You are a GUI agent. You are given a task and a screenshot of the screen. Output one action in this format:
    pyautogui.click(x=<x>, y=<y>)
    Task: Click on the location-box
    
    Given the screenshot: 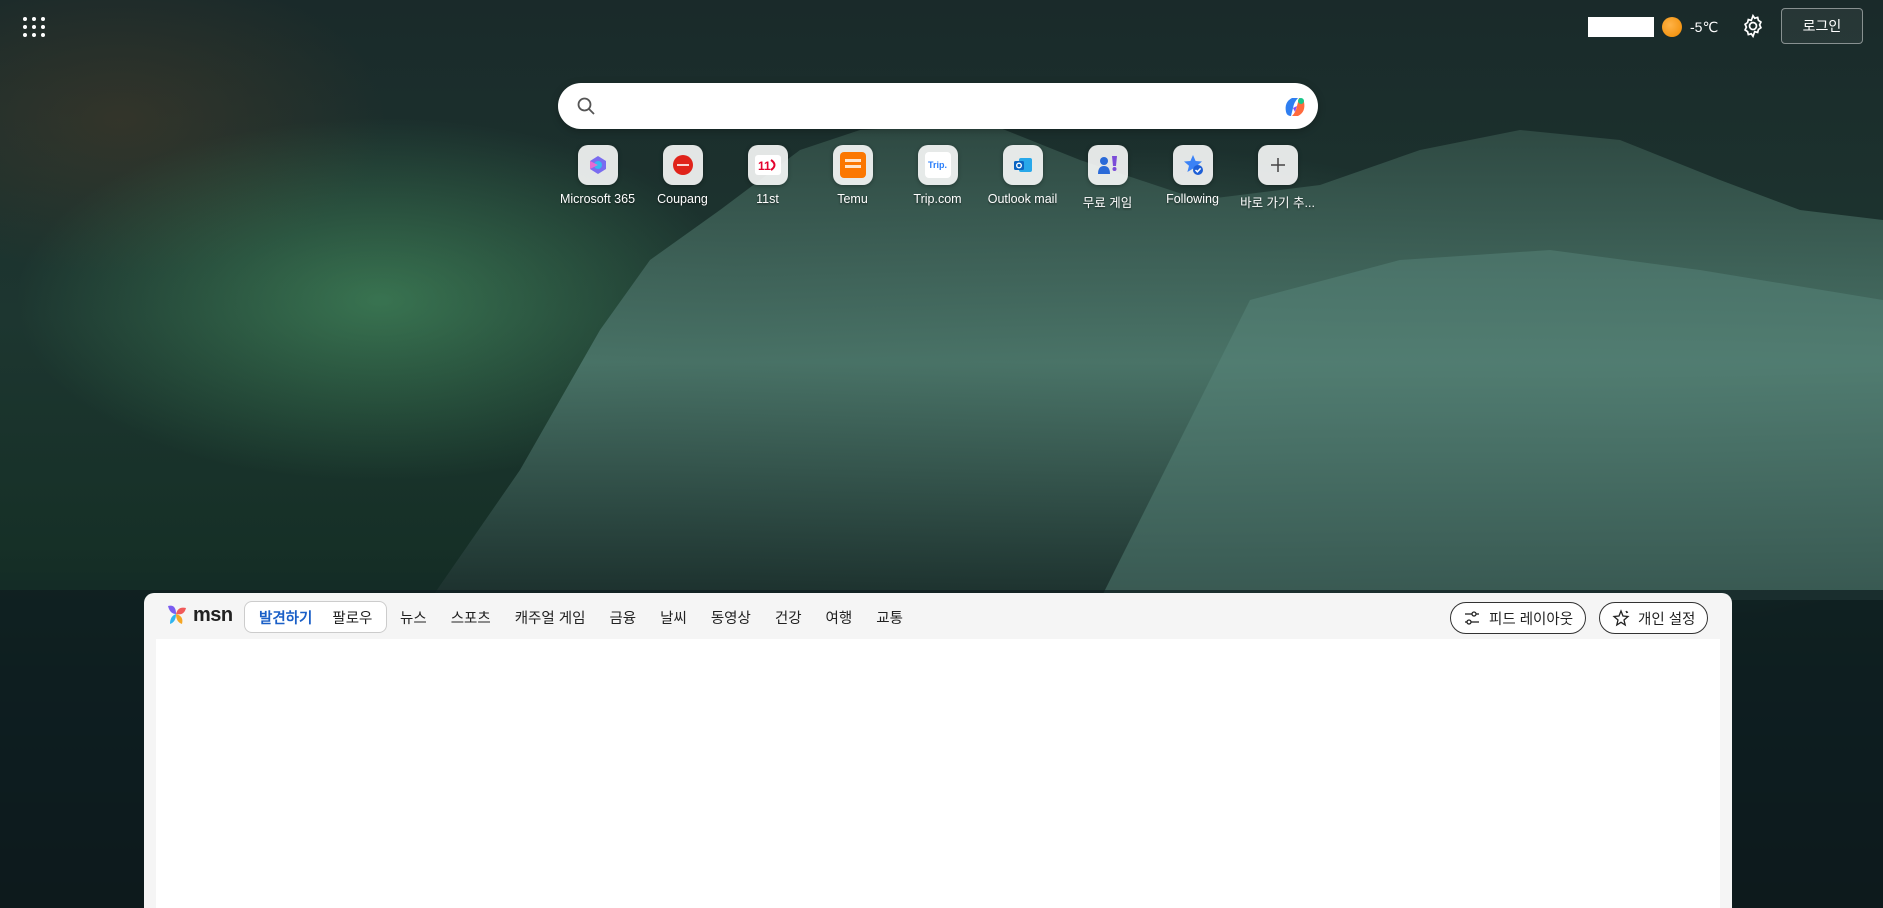 What is the action you would take?
    pyautogui.click(x=1621, y=27)
    